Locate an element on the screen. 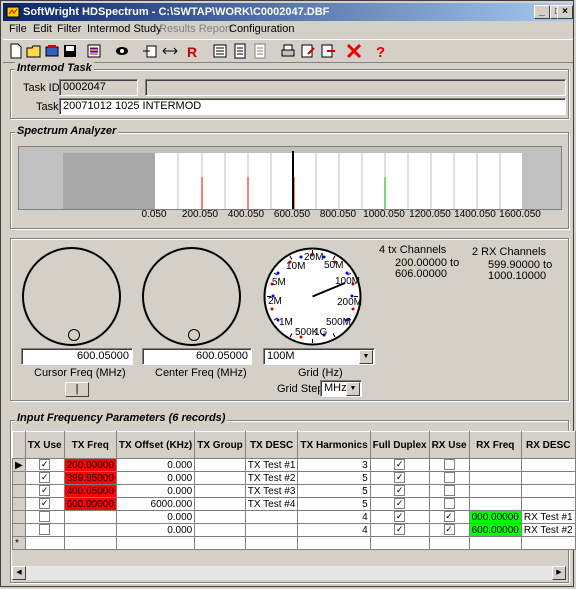 The width and height of the screenshot is (576, 589). table-row: ✓ 399.95000 0.000 TX Test #2 5 ✓ is located at coordinates (294, 478).